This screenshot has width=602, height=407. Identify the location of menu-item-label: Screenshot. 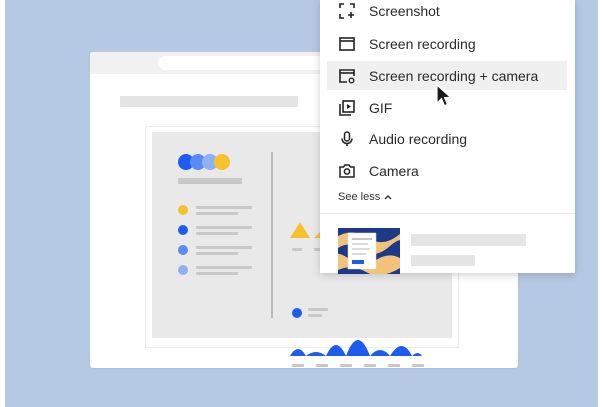
(404, 10).